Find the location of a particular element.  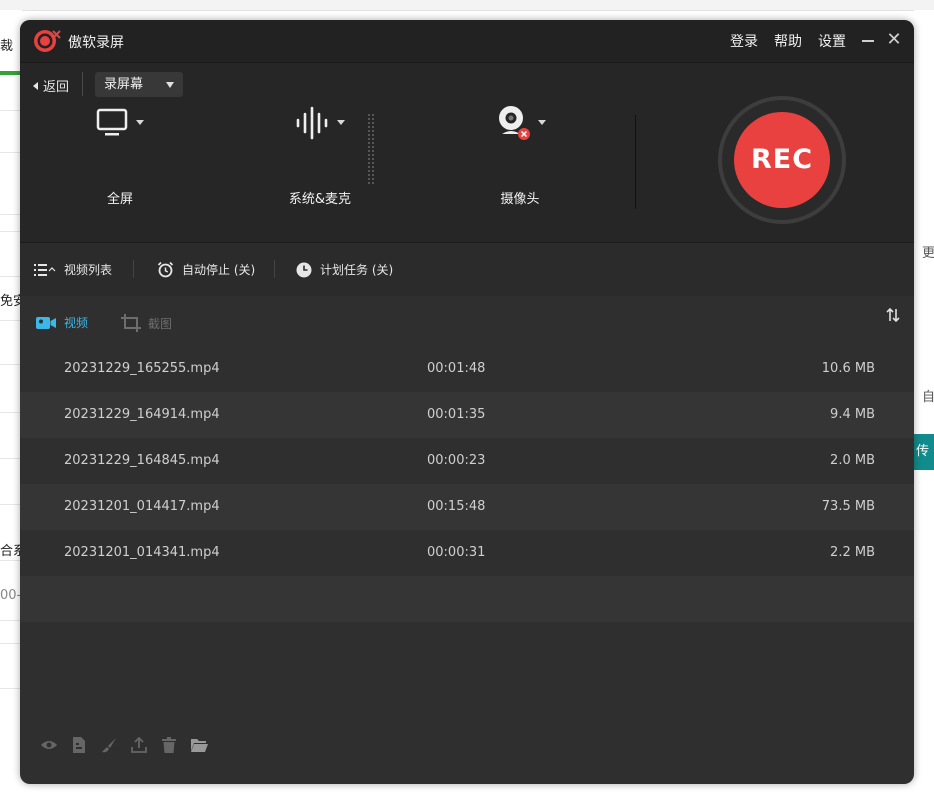

sort-arrows-icon is located at coordinates (893, 315).